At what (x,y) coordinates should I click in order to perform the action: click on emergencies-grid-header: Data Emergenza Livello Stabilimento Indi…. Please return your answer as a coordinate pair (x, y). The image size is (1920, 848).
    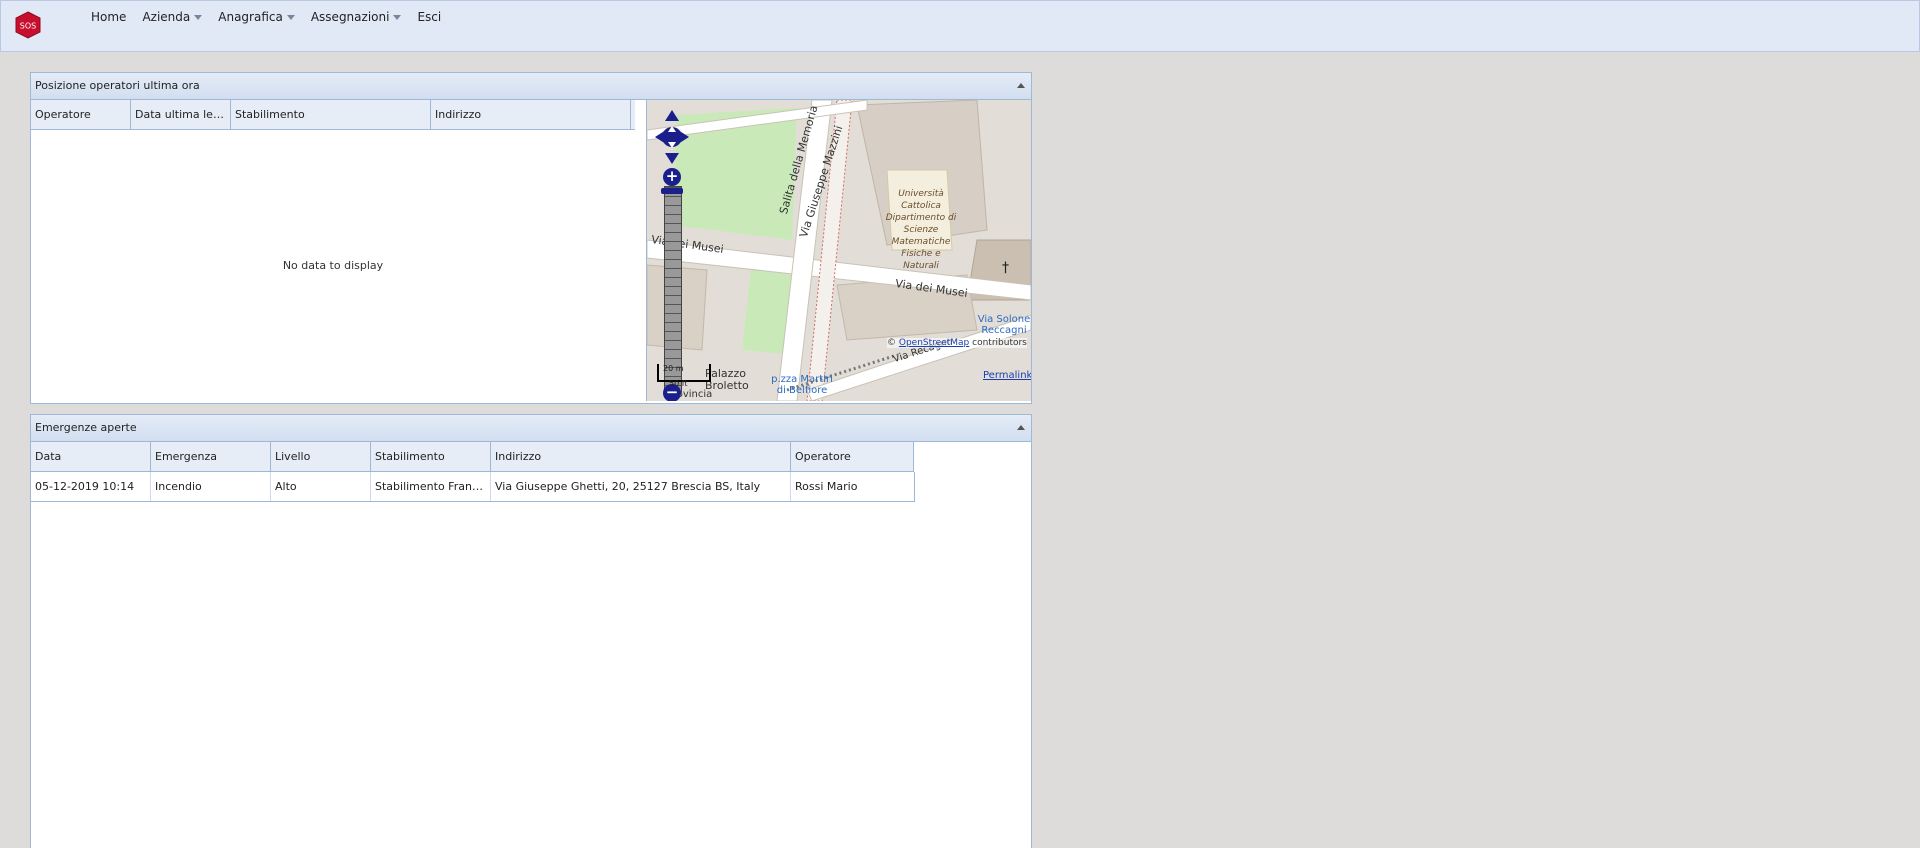
    Looking at the image, I should click on (472, 457).